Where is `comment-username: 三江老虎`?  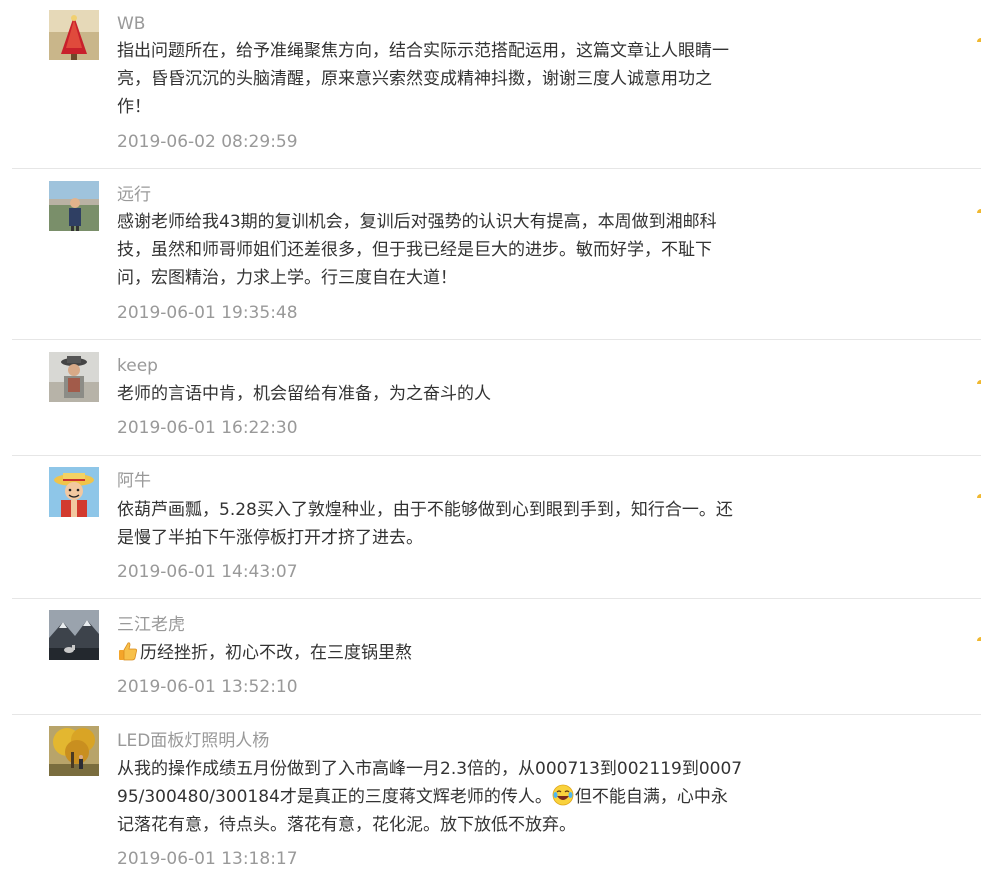 comment-username: 三江老虎 is located at coordinates (151, 625).